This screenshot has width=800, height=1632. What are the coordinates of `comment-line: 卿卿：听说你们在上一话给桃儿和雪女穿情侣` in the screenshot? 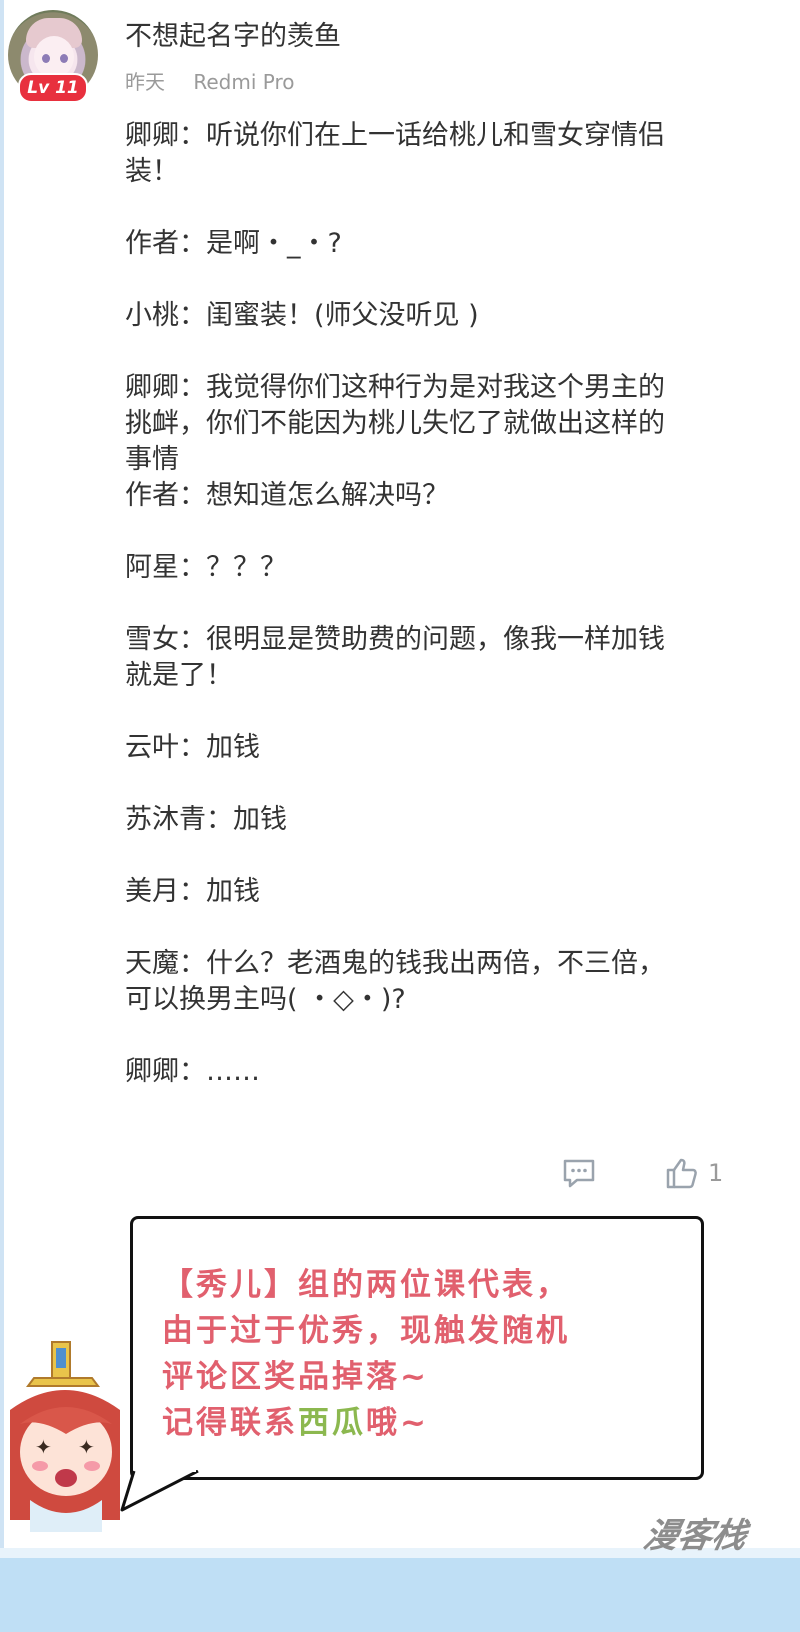 It's located at (395, 135).